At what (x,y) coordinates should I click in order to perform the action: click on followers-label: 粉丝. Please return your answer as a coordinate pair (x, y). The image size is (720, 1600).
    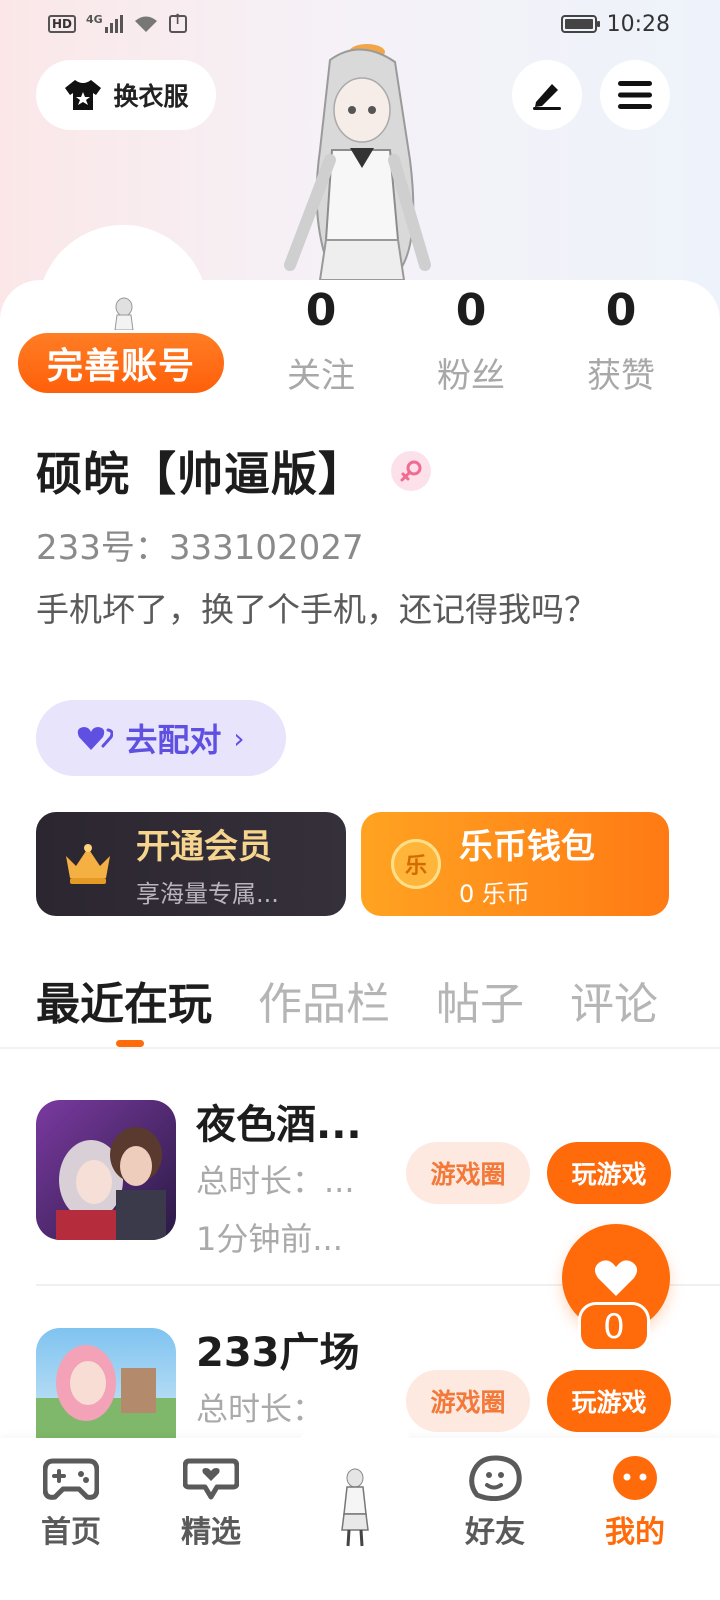
    Looking at the image, I should click on (471, 376).